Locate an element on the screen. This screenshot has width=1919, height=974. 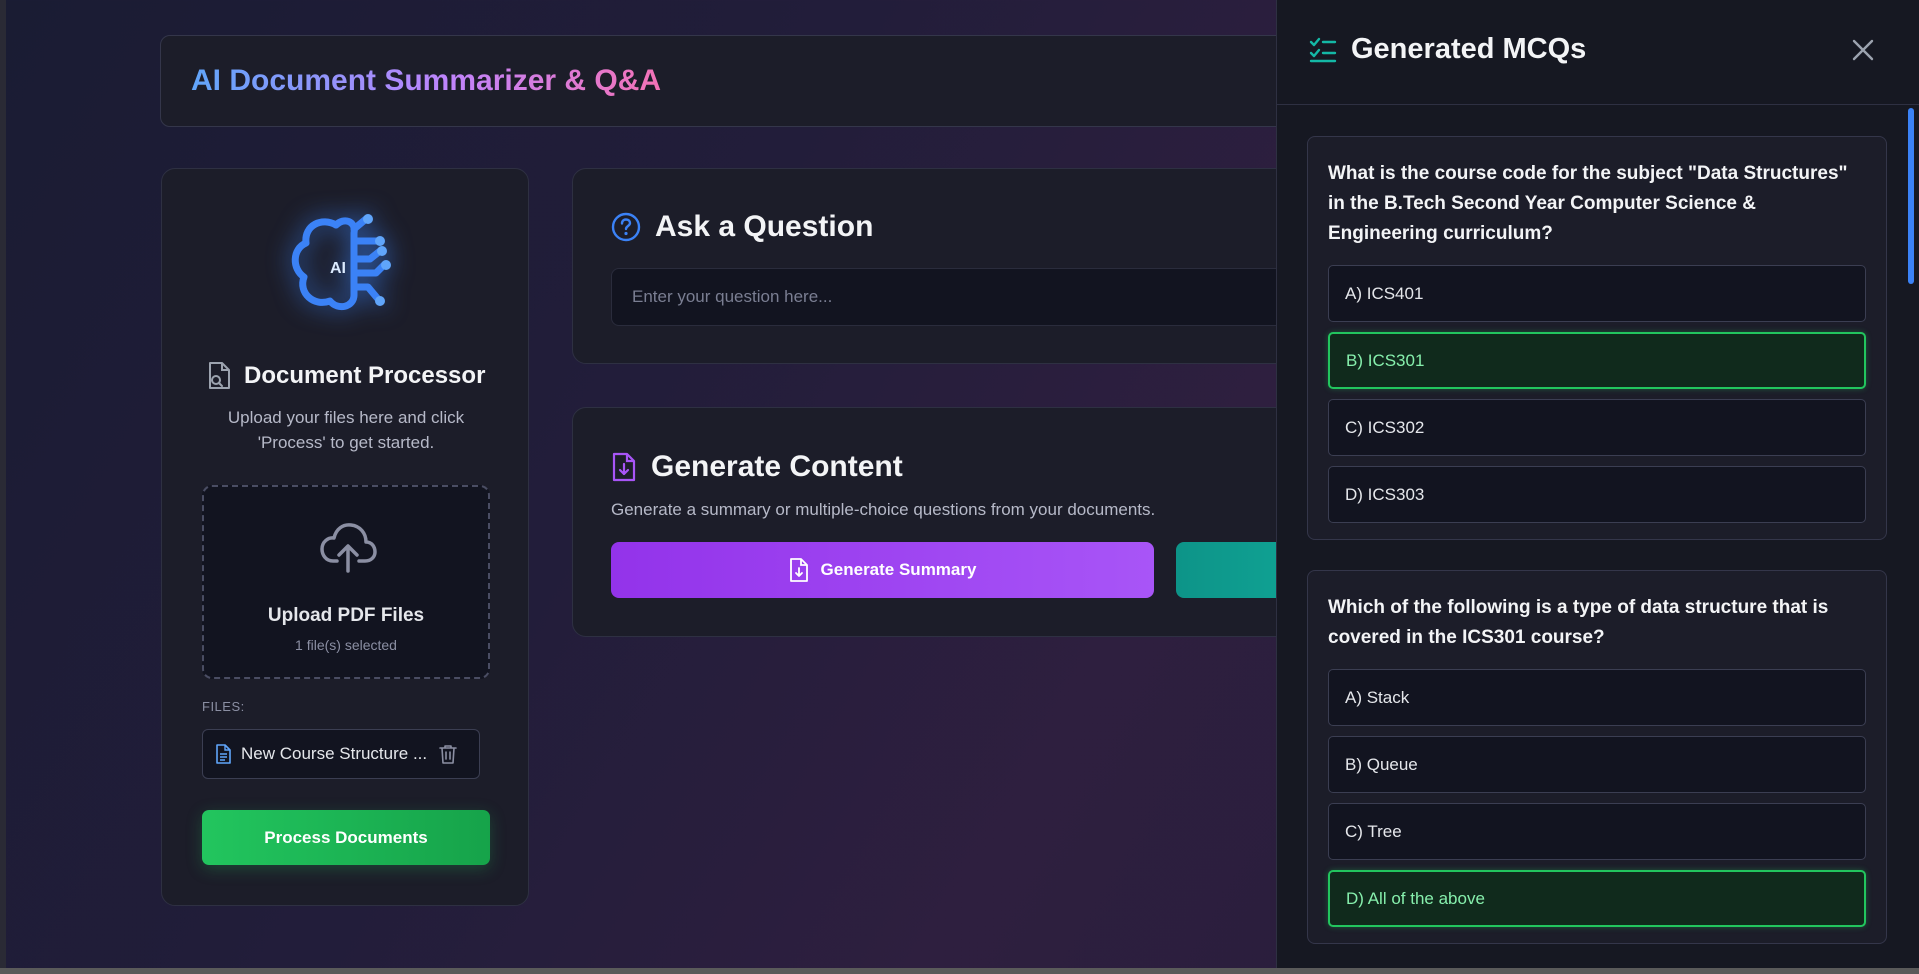
mcq-option: B) Queue is located at coordinates (1597, 764).